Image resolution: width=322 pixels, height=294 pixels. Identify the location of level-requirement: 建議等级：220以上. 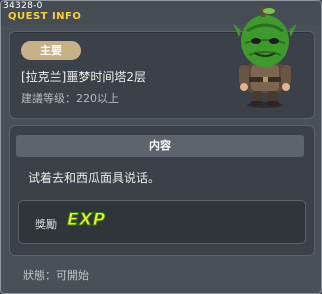
(70, 98).